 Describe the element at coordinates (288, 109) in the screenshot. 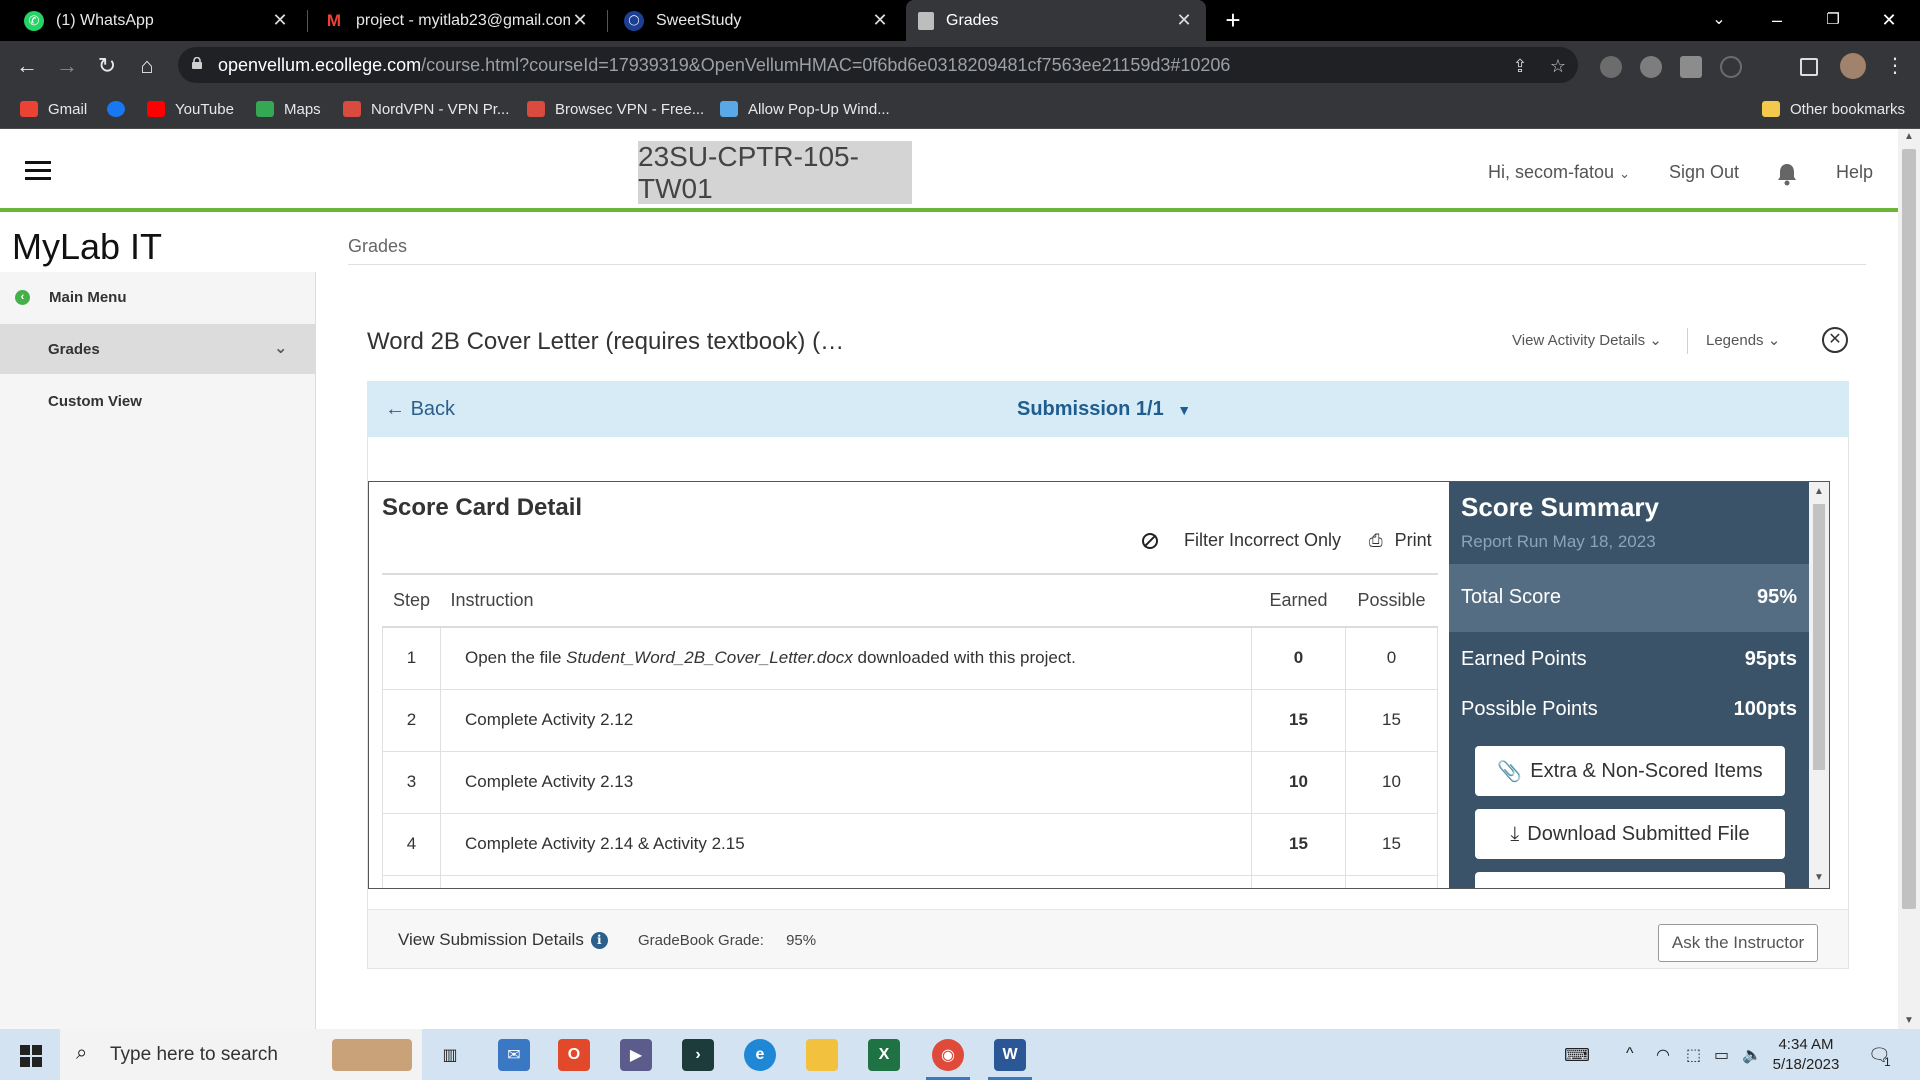

I see `bookmark-maps: Maps` at that location.